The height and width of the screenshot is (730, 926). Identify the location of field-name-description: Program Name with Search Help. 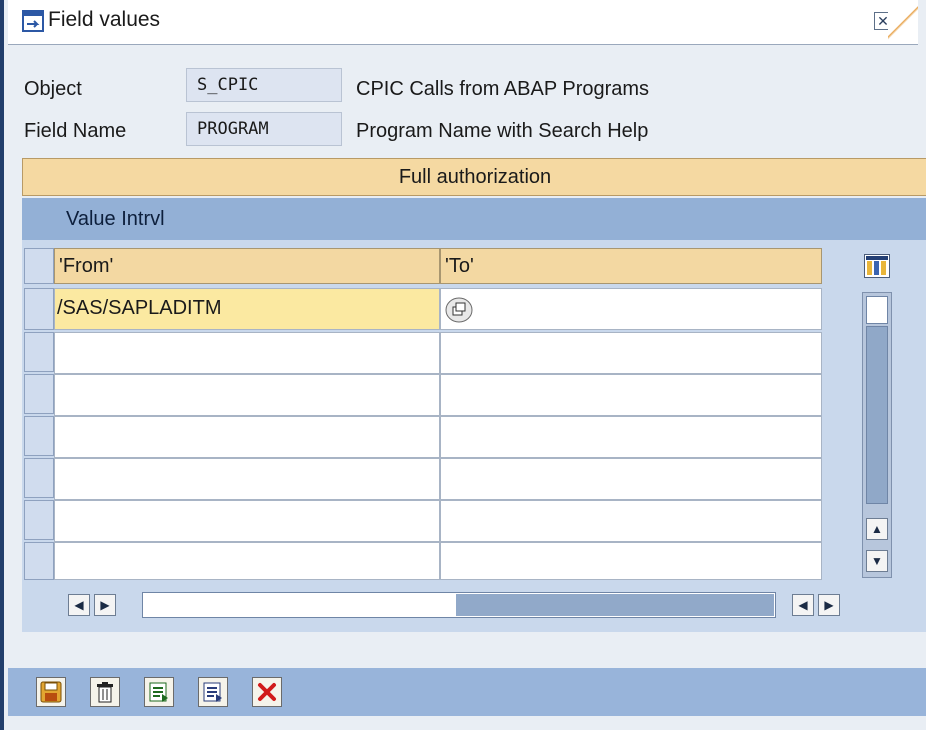
(502, 131).